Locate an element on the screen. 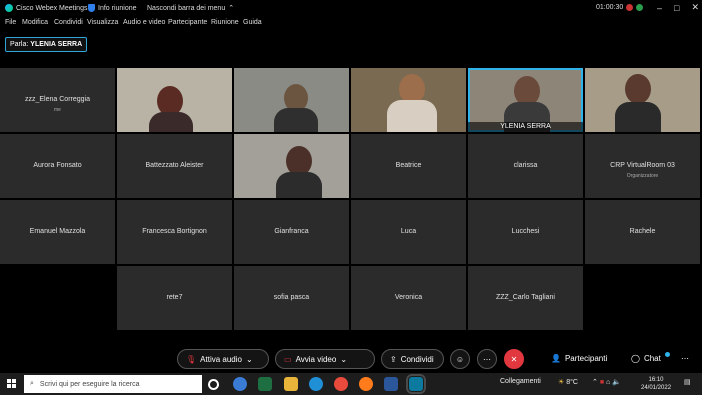 The width and height of the screenshot is (702, 395). start-video-button: ▭ Avvia video ⌄ is located at coordinates (325, 359).